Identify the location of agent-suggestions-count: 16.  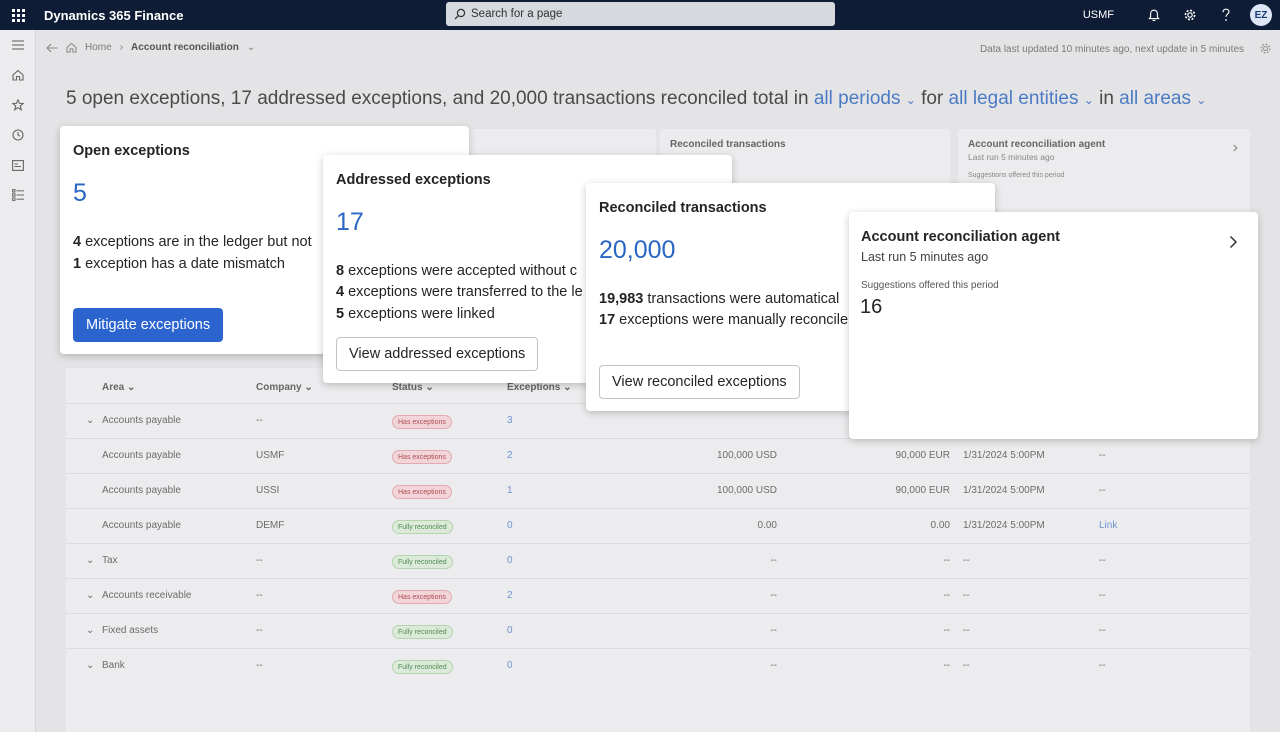
(871, 307).